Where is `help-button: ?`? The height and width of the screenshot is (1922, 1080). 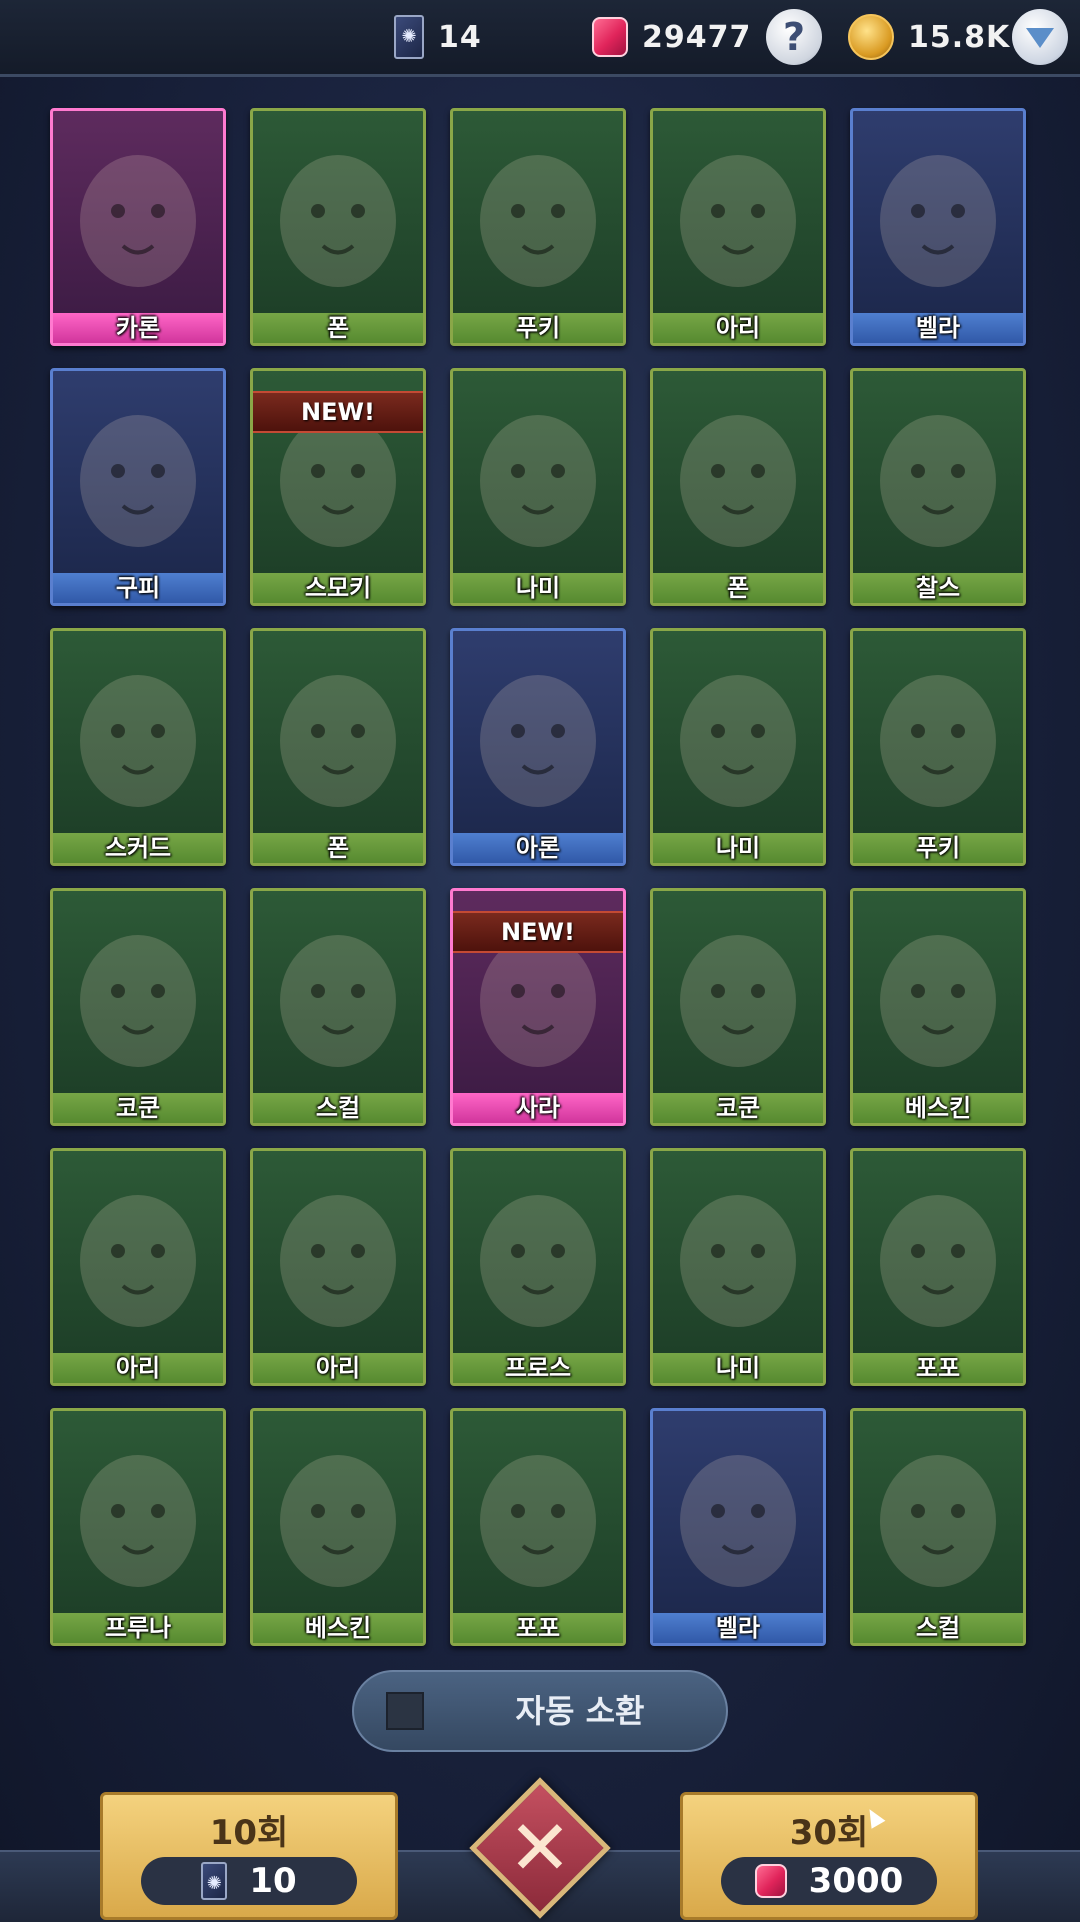
help-button: ? is located at coordinates (794, 37).